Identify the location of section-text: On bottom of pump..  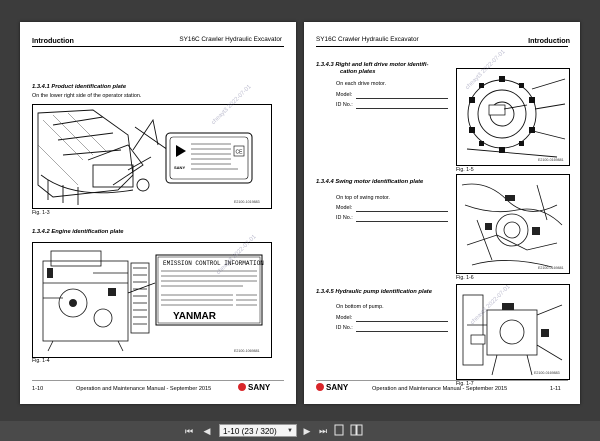
(360, 307).